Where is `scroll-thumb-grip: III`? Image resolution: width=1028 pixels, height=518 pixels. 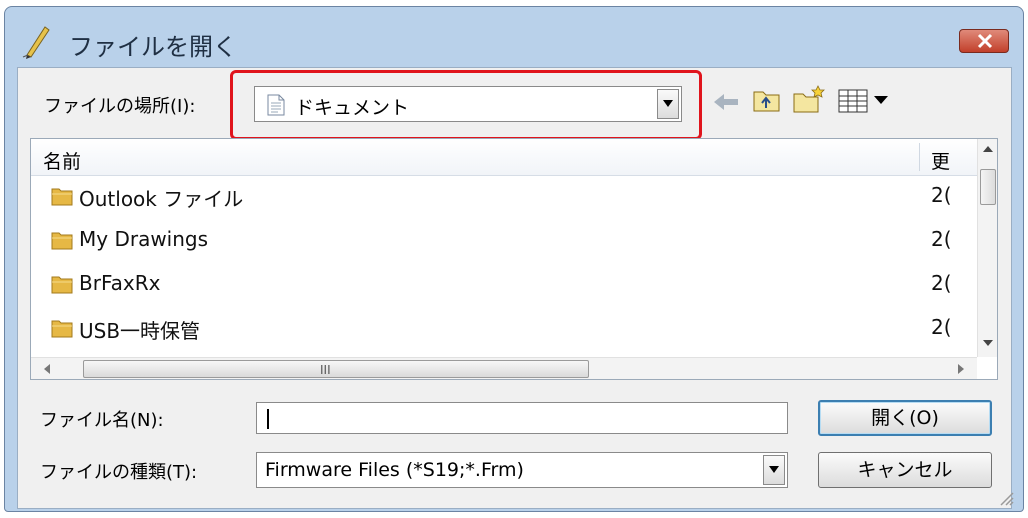
scroll-thumb-grip: III is located at coordinates (325, 370).